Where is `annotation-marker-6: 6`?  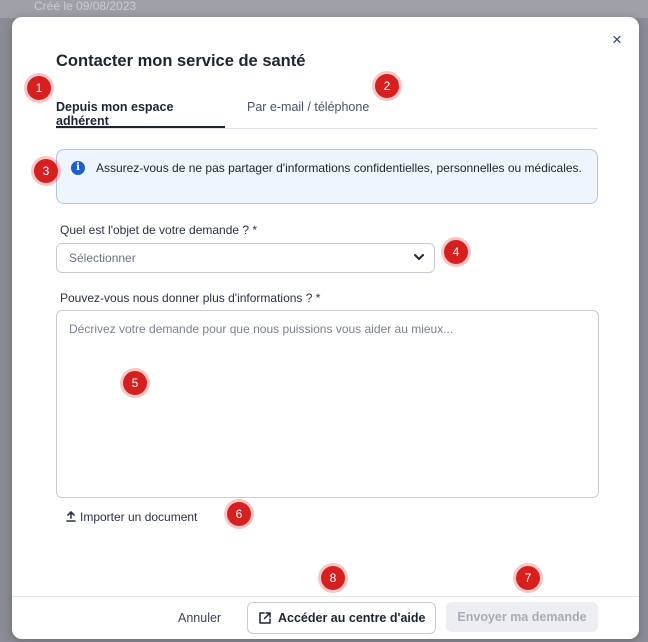
annotation-marker-6: 6 is located at coordinates (239, 514).